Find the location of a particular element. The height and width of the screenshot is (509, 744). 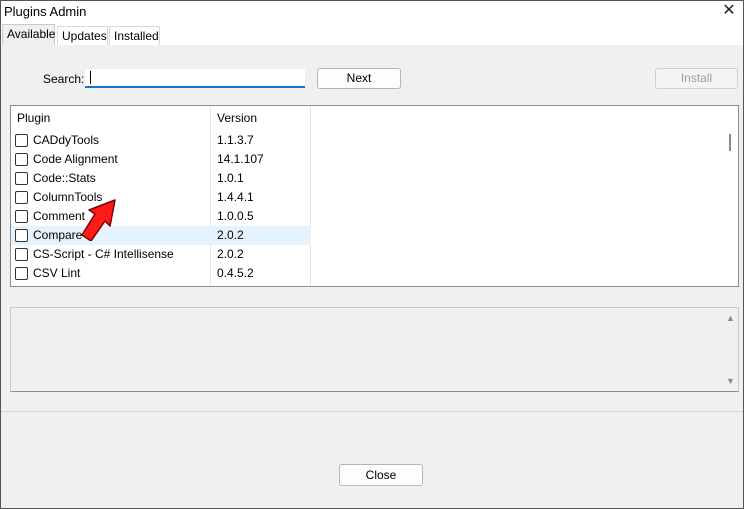

text-caret is located at coordinates (90, 77).